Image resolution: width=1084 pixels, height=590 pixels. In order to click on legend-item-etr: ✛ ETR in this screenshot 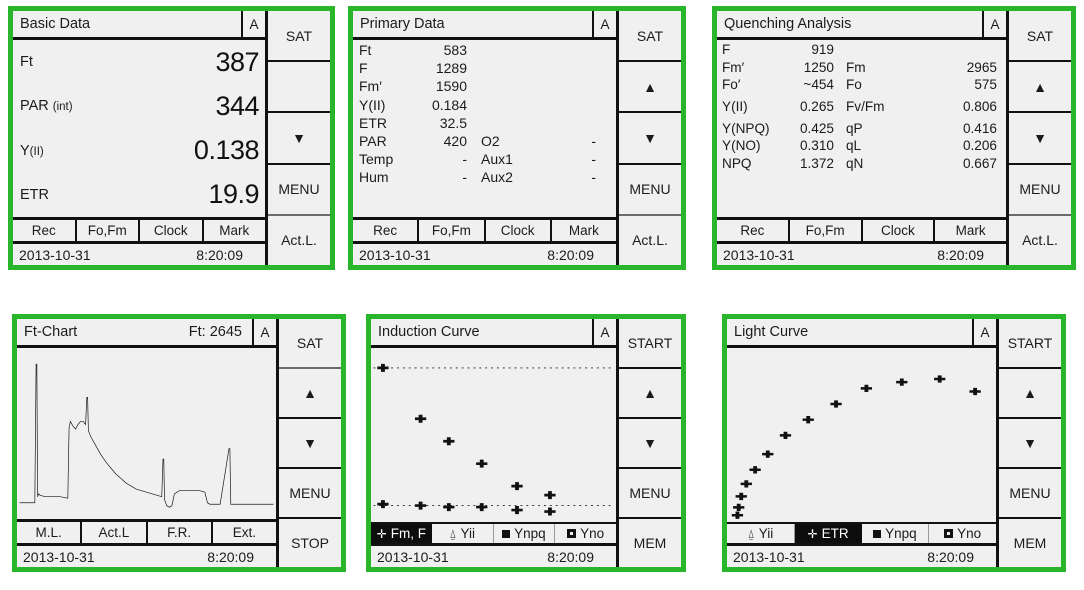, I will do `click(828, 533)`.